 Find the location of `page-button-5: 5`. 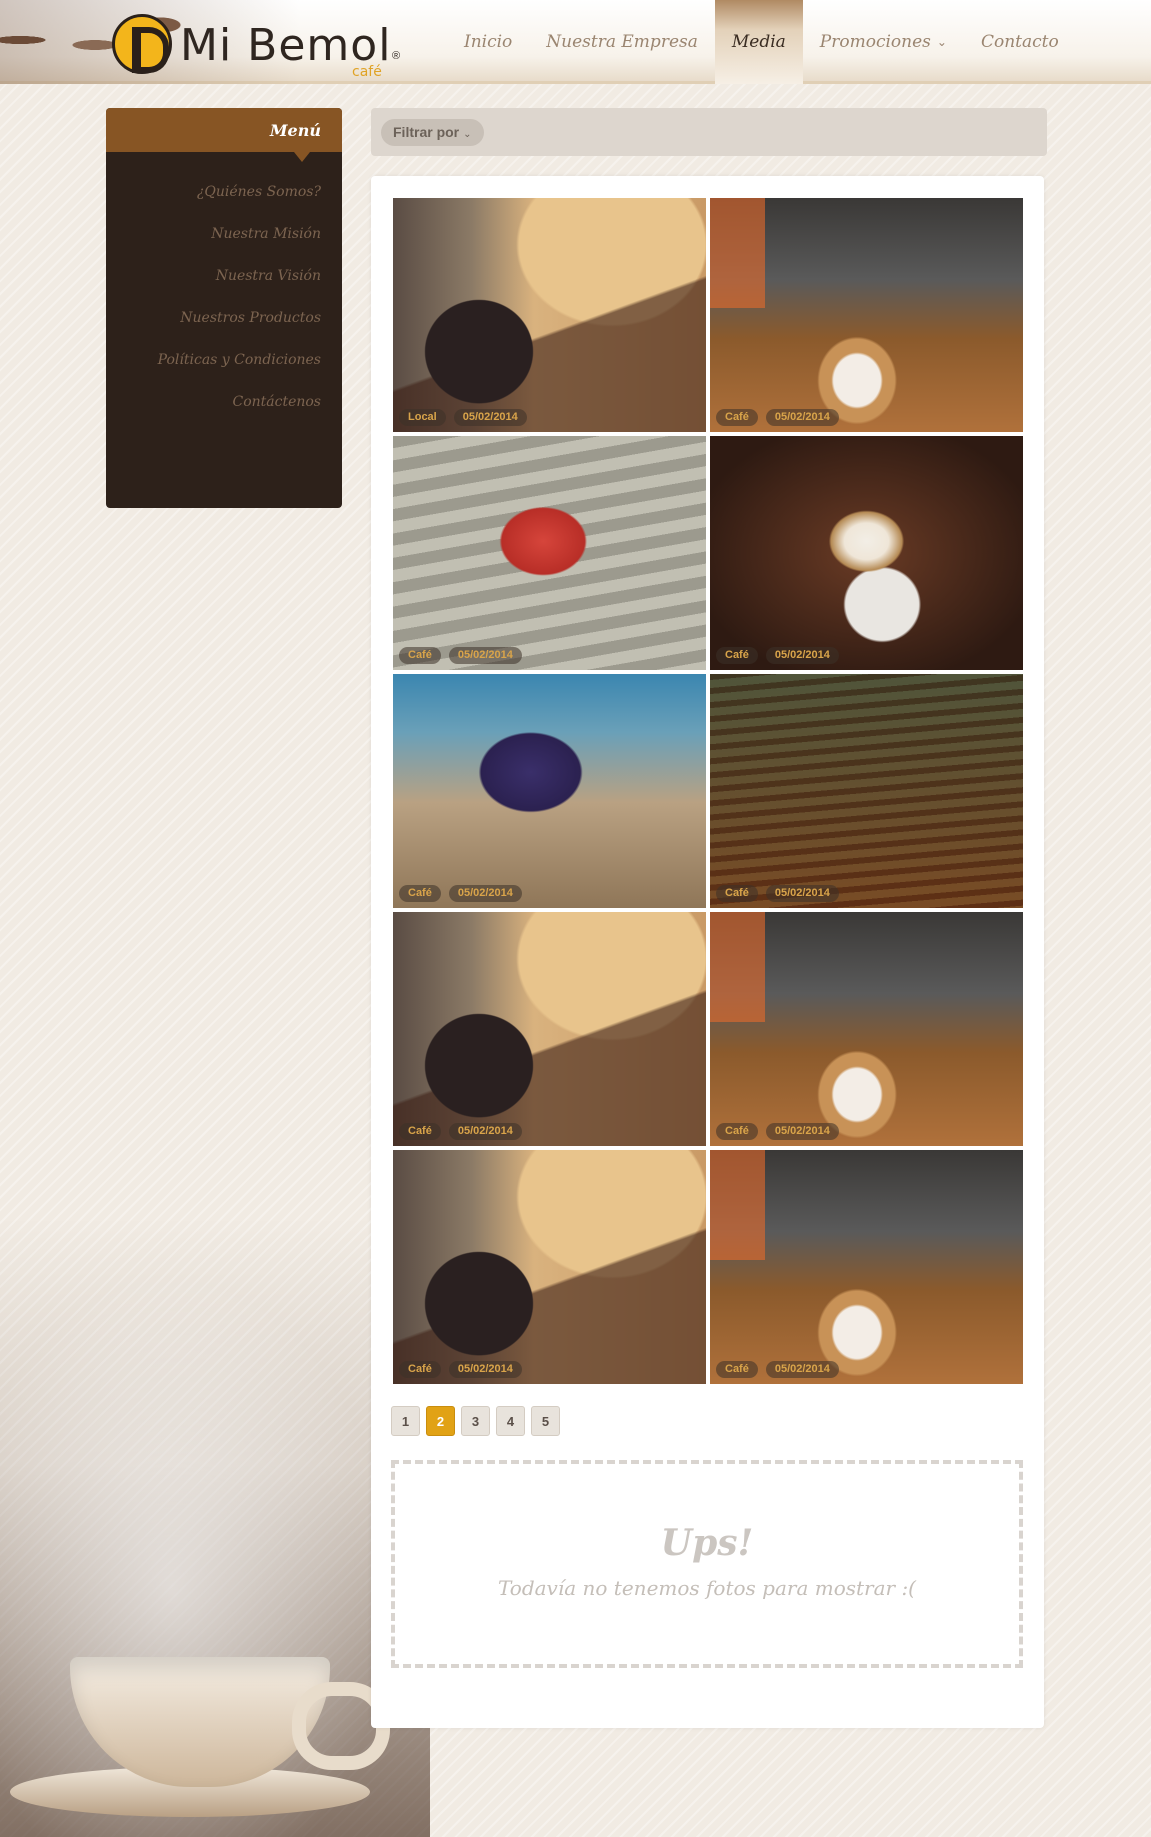

page-button-5: 5 is located at coordinates (545, 1421).